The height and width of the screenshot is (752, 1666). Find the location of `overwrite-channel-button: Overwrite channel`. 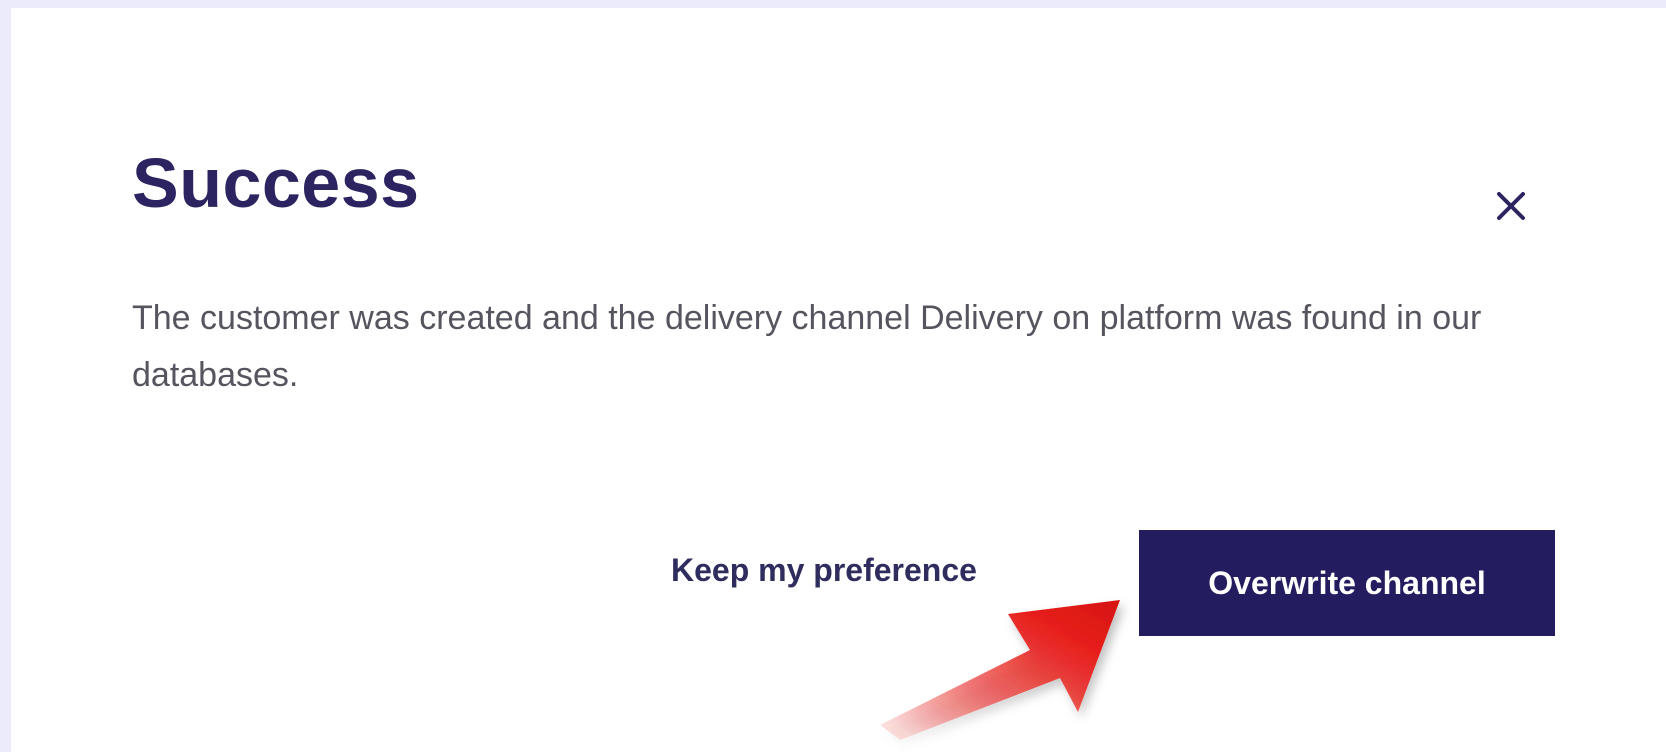

overwrite-channel-button: Overwrite channel is located at coordinates (1347, 583).